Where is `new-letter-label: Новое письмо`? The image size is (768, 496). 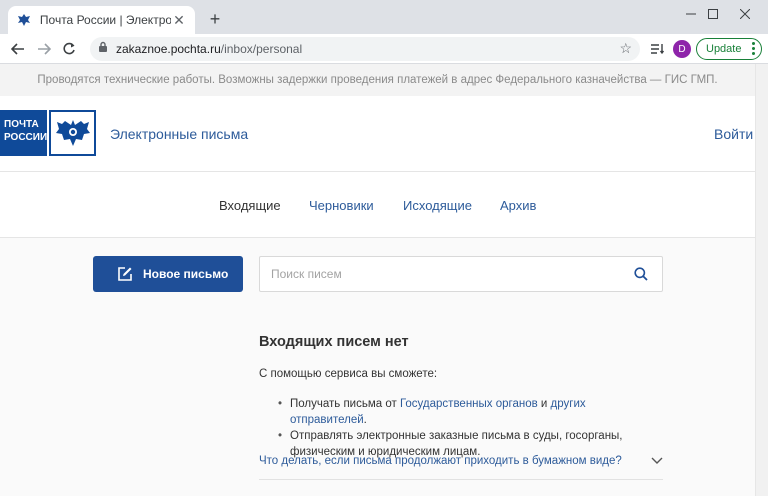 new-letter-label: Новое письмо is located at coordinates (186, 274).